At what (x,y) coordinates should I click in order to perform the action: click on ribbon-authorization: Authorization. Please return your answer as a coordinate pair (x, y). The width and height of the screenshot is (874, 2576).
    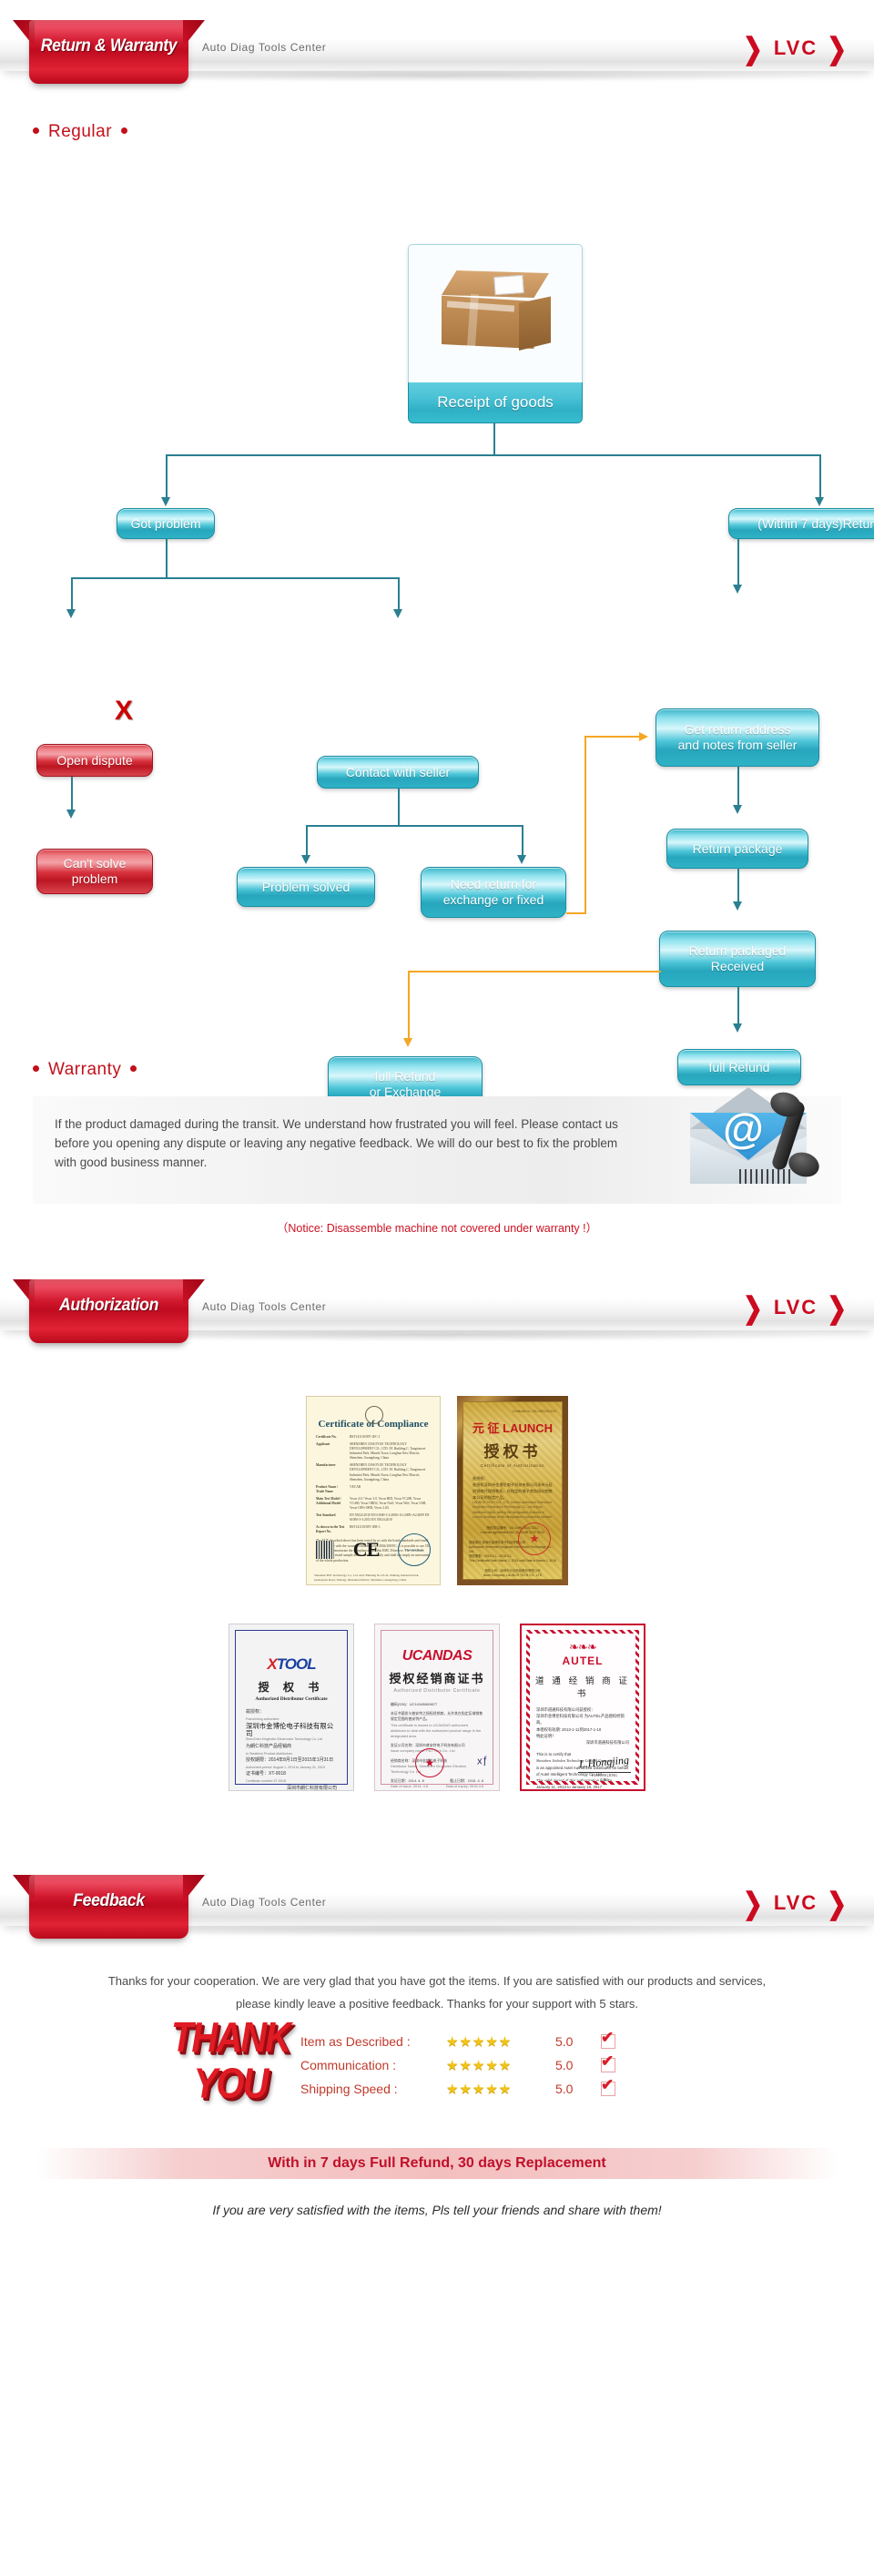
    Looking at the image, I should click on (108, 1311).